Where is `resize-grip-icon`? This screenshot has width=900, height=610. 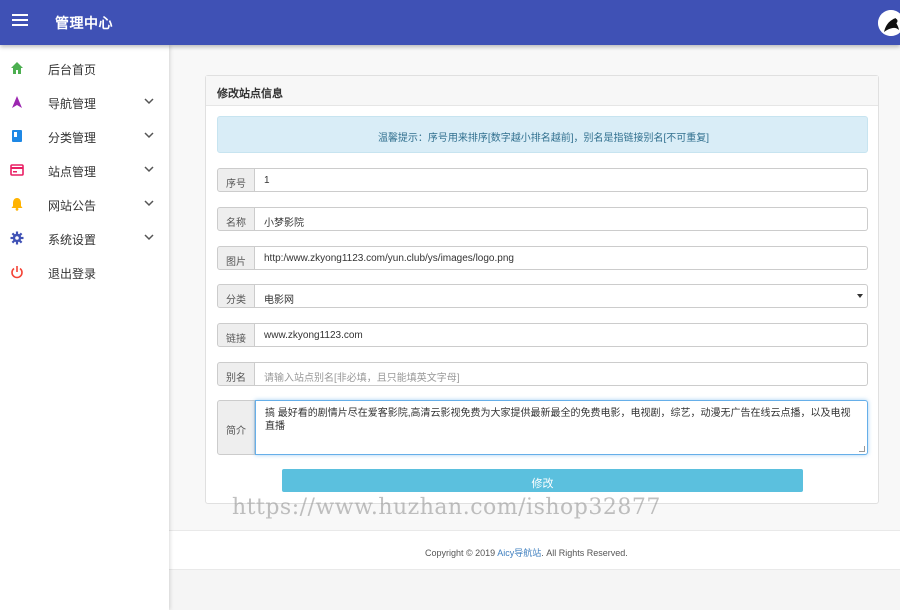
resize-grip-icon is located at coordinates (862, 449).